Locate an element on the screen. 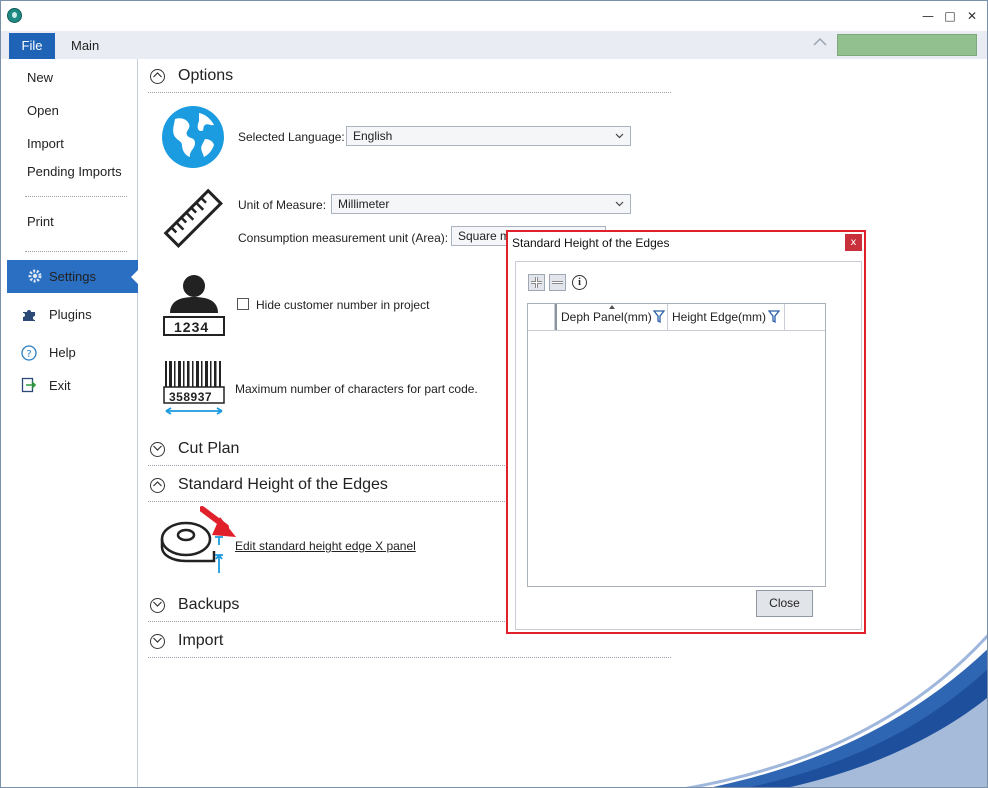  unit-label: Unit of Measure: is located at coordinates (282, 205).